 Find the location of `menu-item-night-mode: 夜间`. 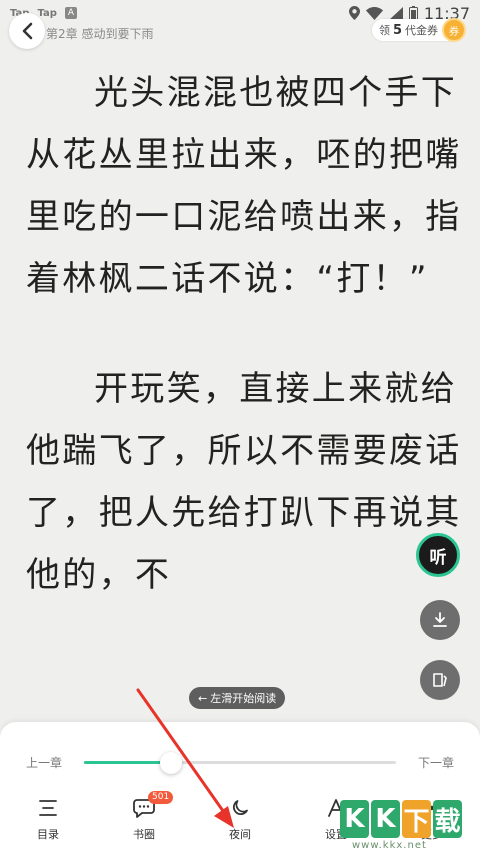

menu-item-night-mode: 夜间 is located at coordinates (240, 822).